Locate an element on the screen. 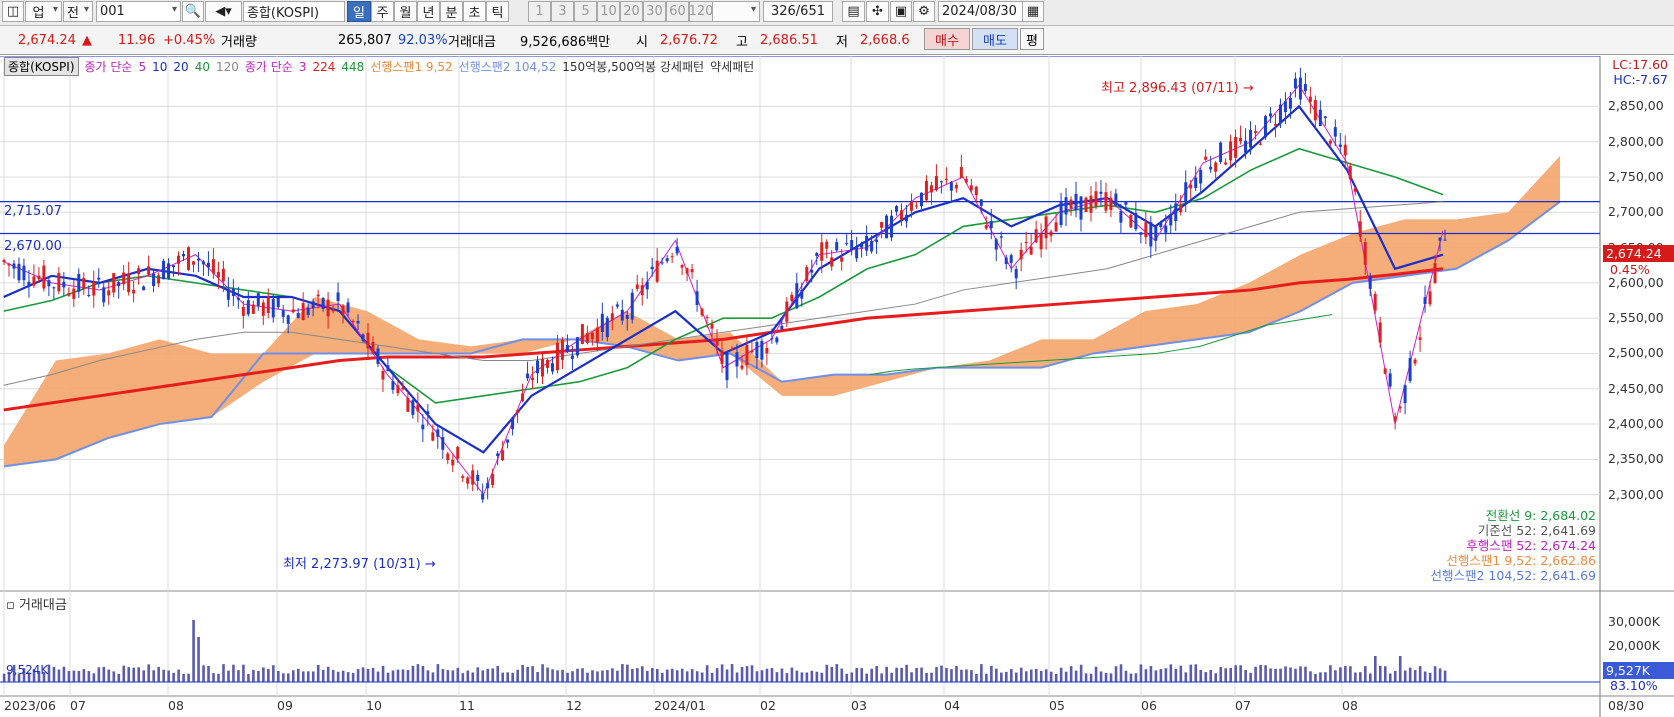  period-button-5: 초 is located at coordinates (474, 11).